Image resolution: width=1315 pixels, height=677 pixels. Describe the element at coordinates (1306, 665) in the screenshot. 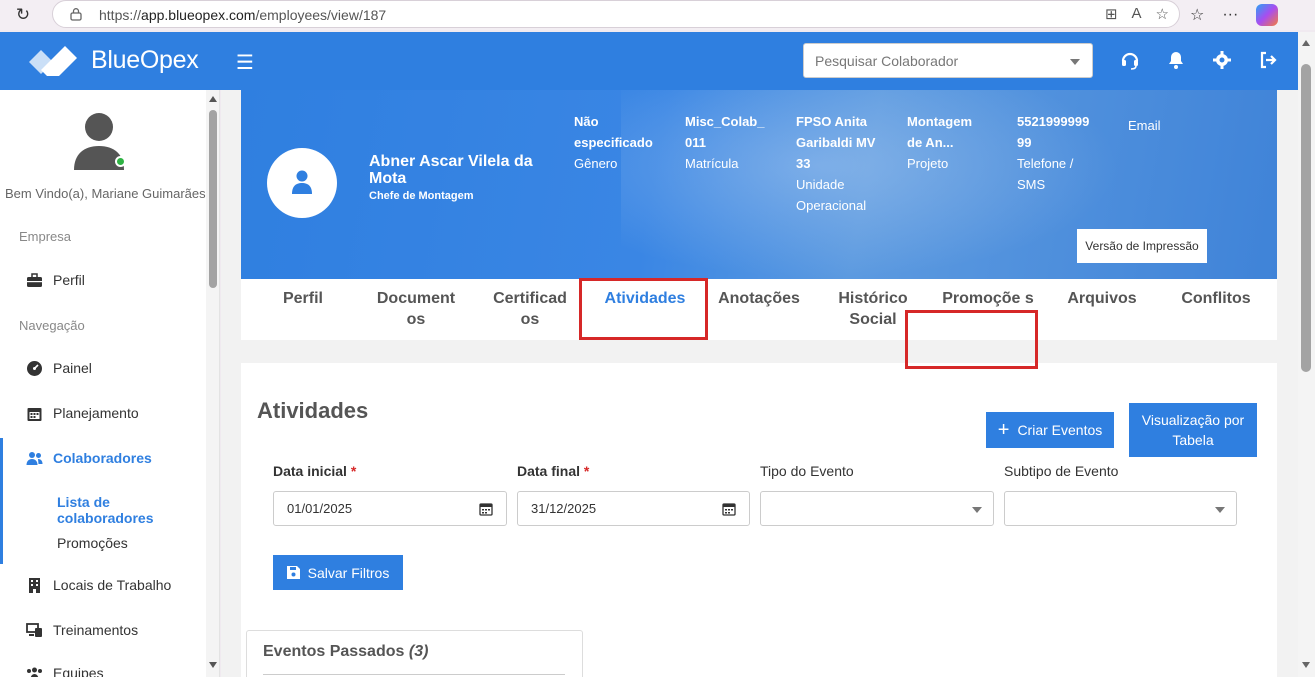

I see `scroll-down-icon` at that location.